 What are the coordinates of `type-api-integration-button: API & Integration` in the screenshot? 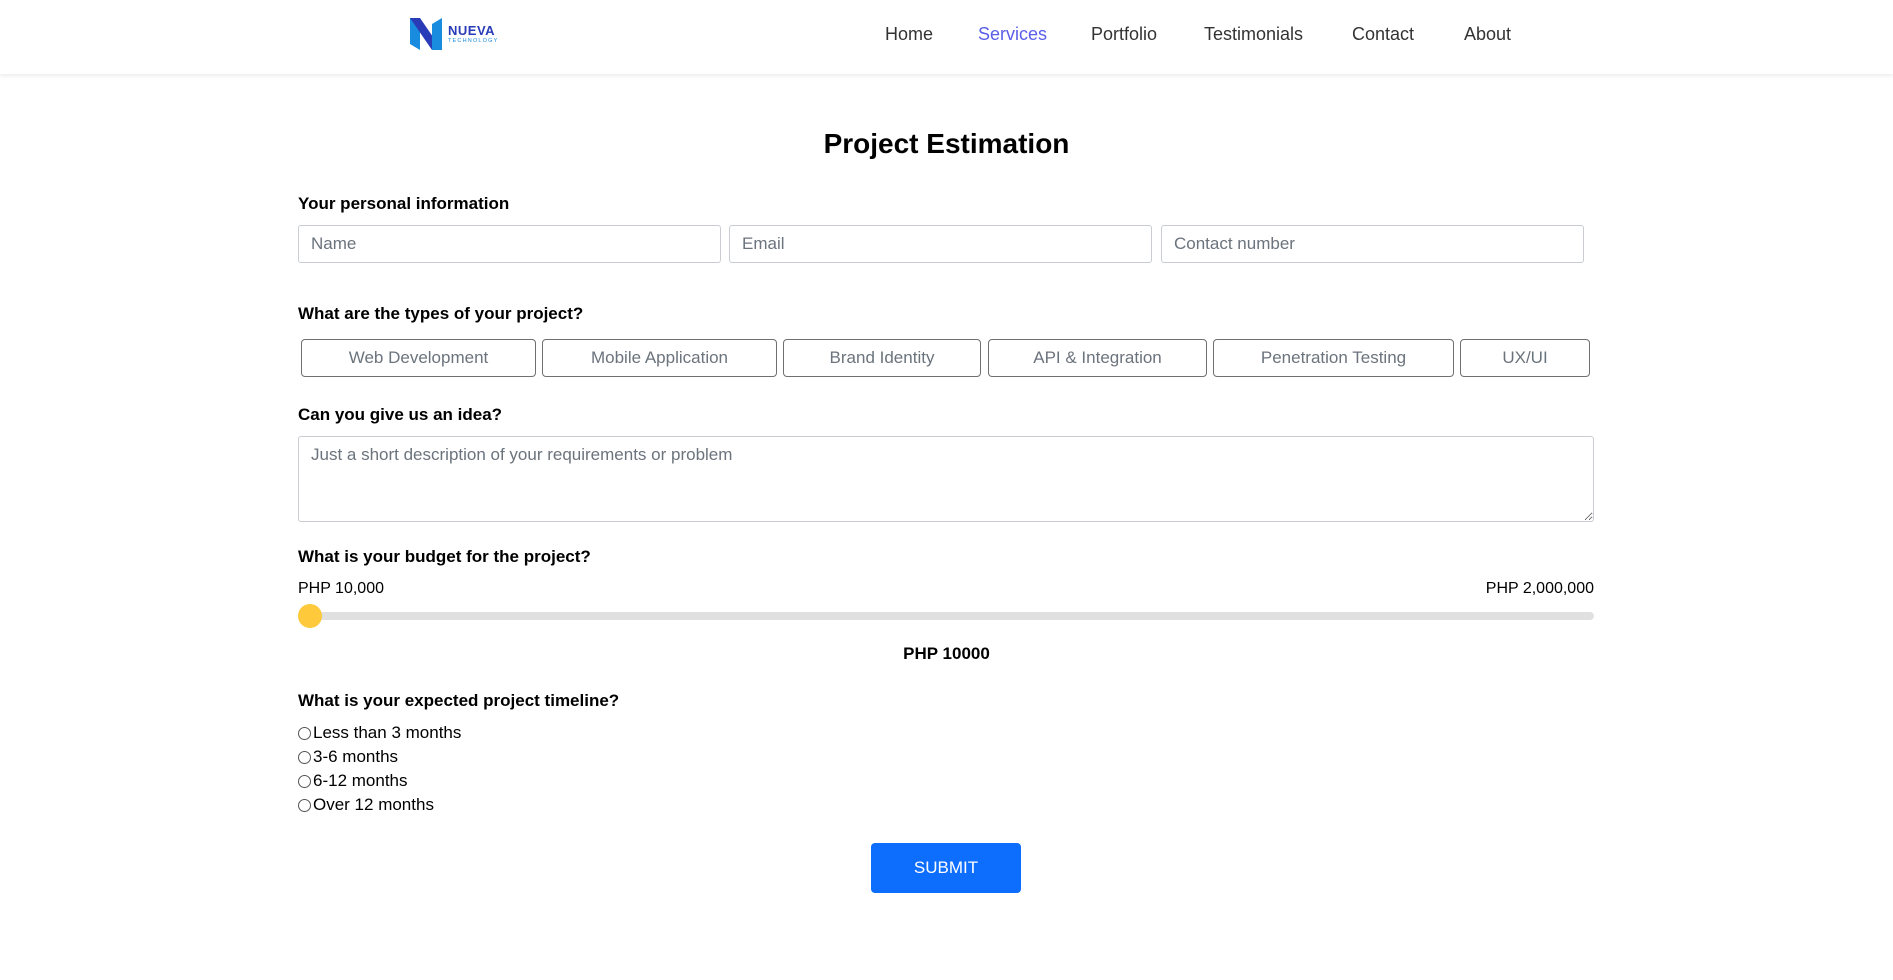 It's located at (1097, 358).